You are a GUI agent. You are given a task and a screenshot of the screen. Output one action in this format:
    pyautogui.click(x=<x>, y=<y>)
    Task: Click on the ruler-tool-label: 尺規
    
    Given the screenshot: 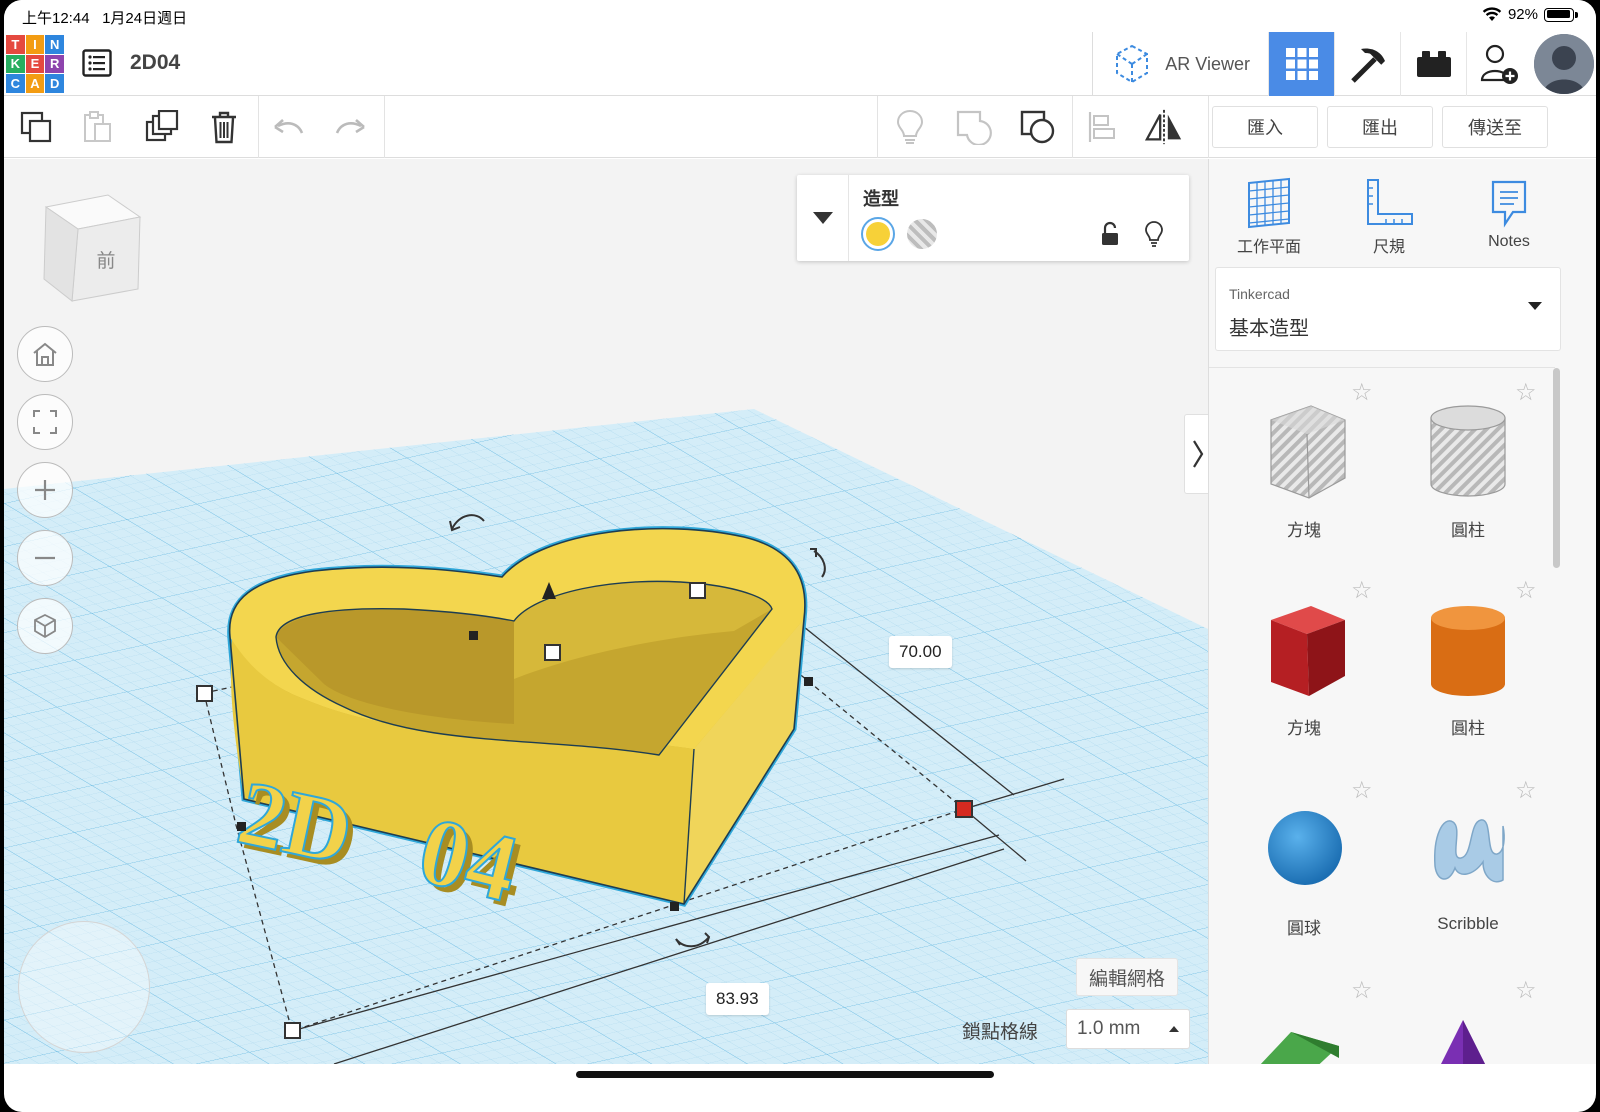 What is the action you would take?
    pyautogui.click(x=1388, y=247)
    